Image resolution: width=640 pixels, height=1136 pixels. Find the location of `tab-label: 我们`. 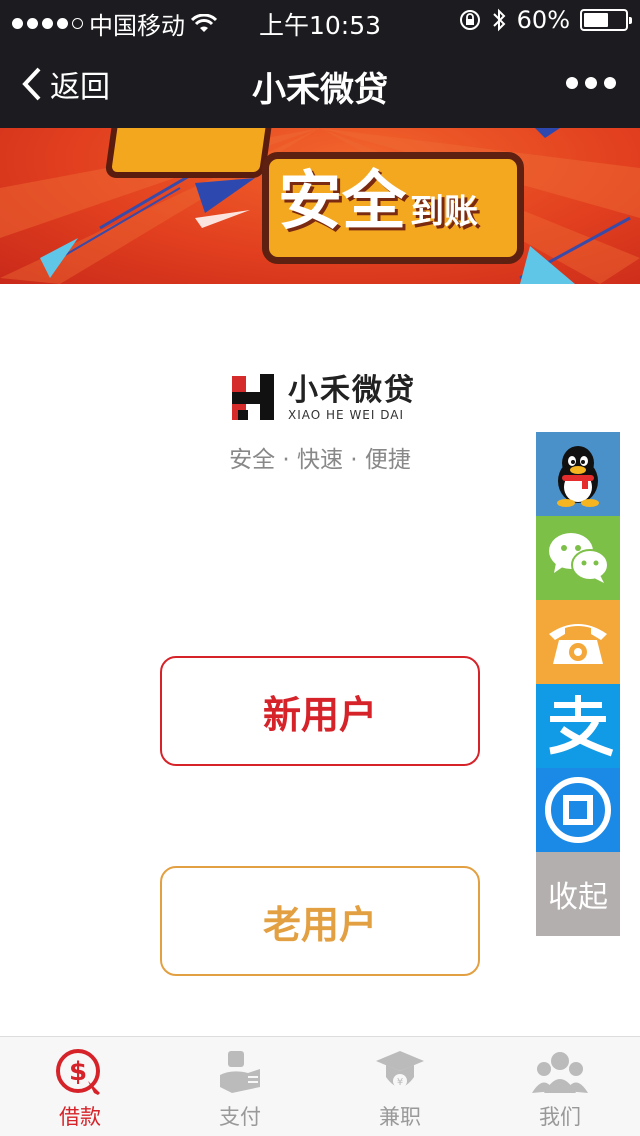

tab-label: 我们 is located at coordinates (560, 1117).